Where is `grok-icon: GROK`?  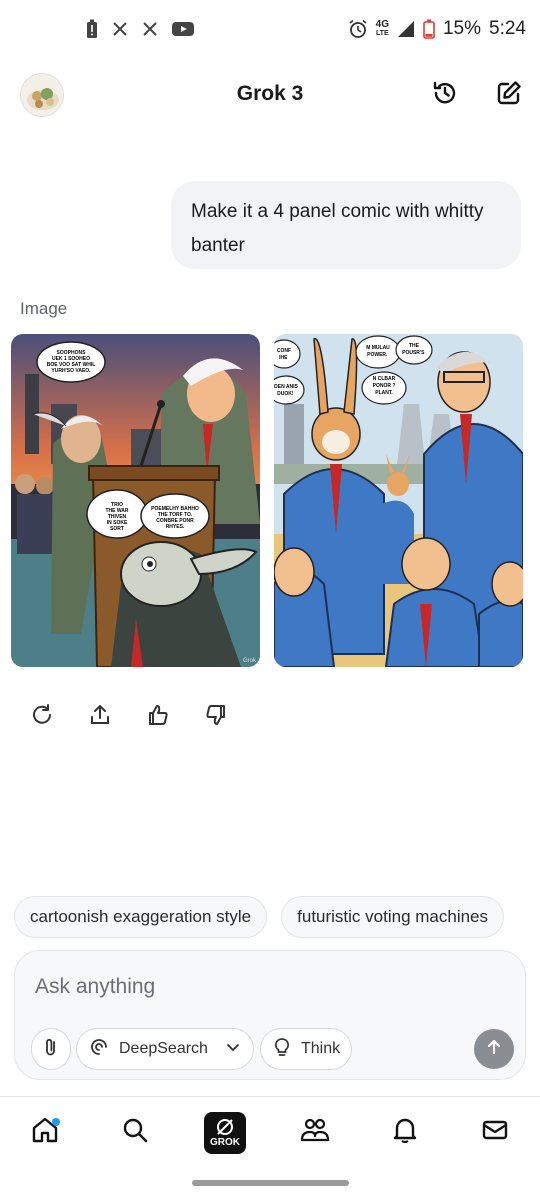 grok-icon: GROK is located at coordinates (225, 1132).